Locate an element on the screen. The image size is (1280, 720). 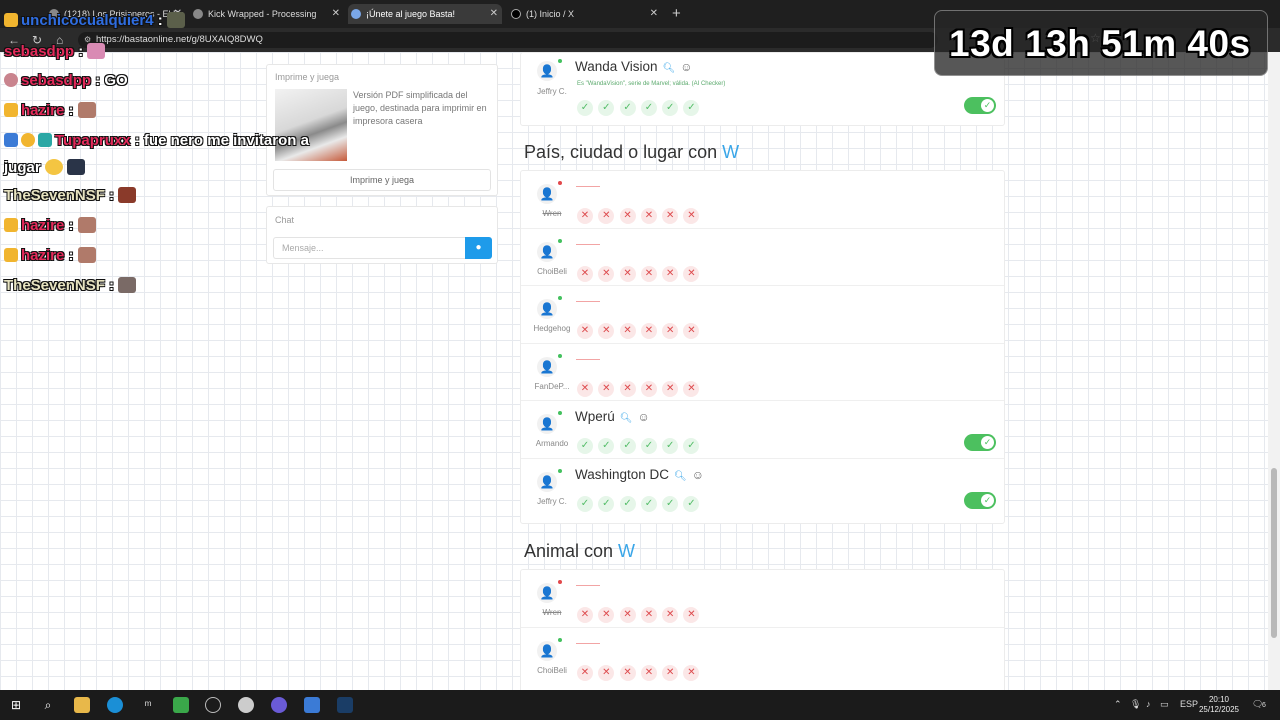
edge-browser-icon is located at coordinates (115, 705).